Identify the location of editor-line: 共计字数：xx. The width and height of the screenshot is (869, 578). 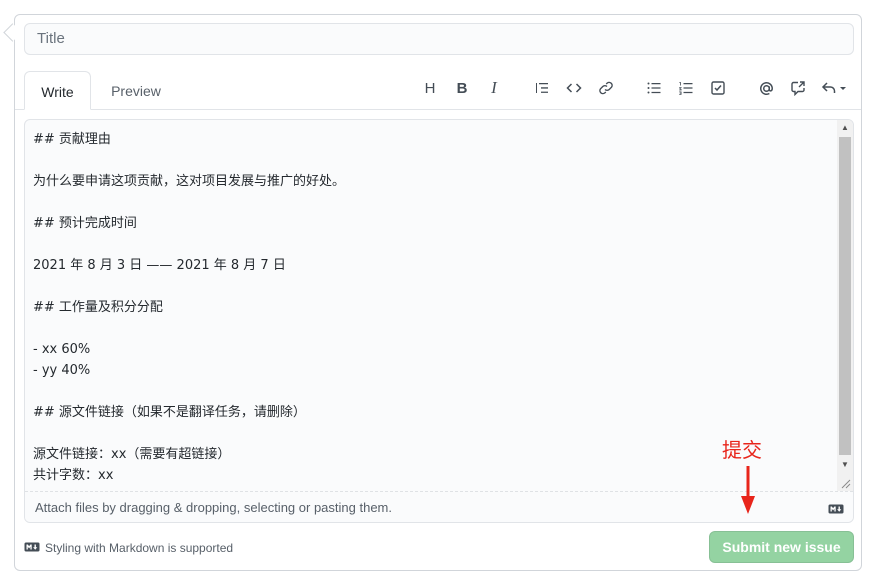
(73, 475).